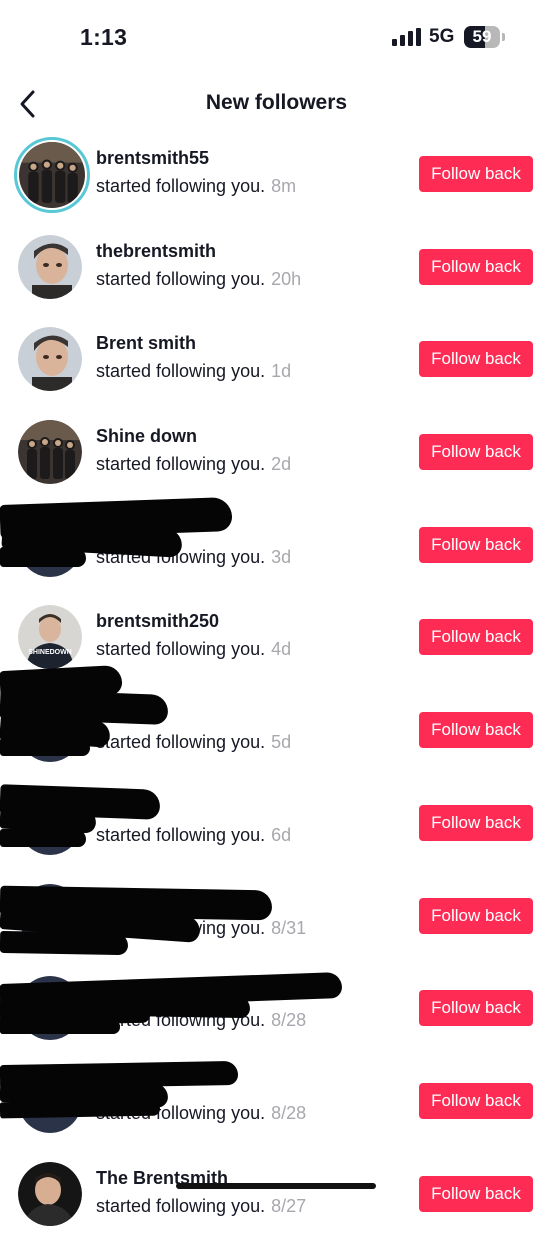 The height and width of the screenshot is (1240, 553). I want to click on follower-row: started following you. 8/31 Follow back, so click(276, 916).